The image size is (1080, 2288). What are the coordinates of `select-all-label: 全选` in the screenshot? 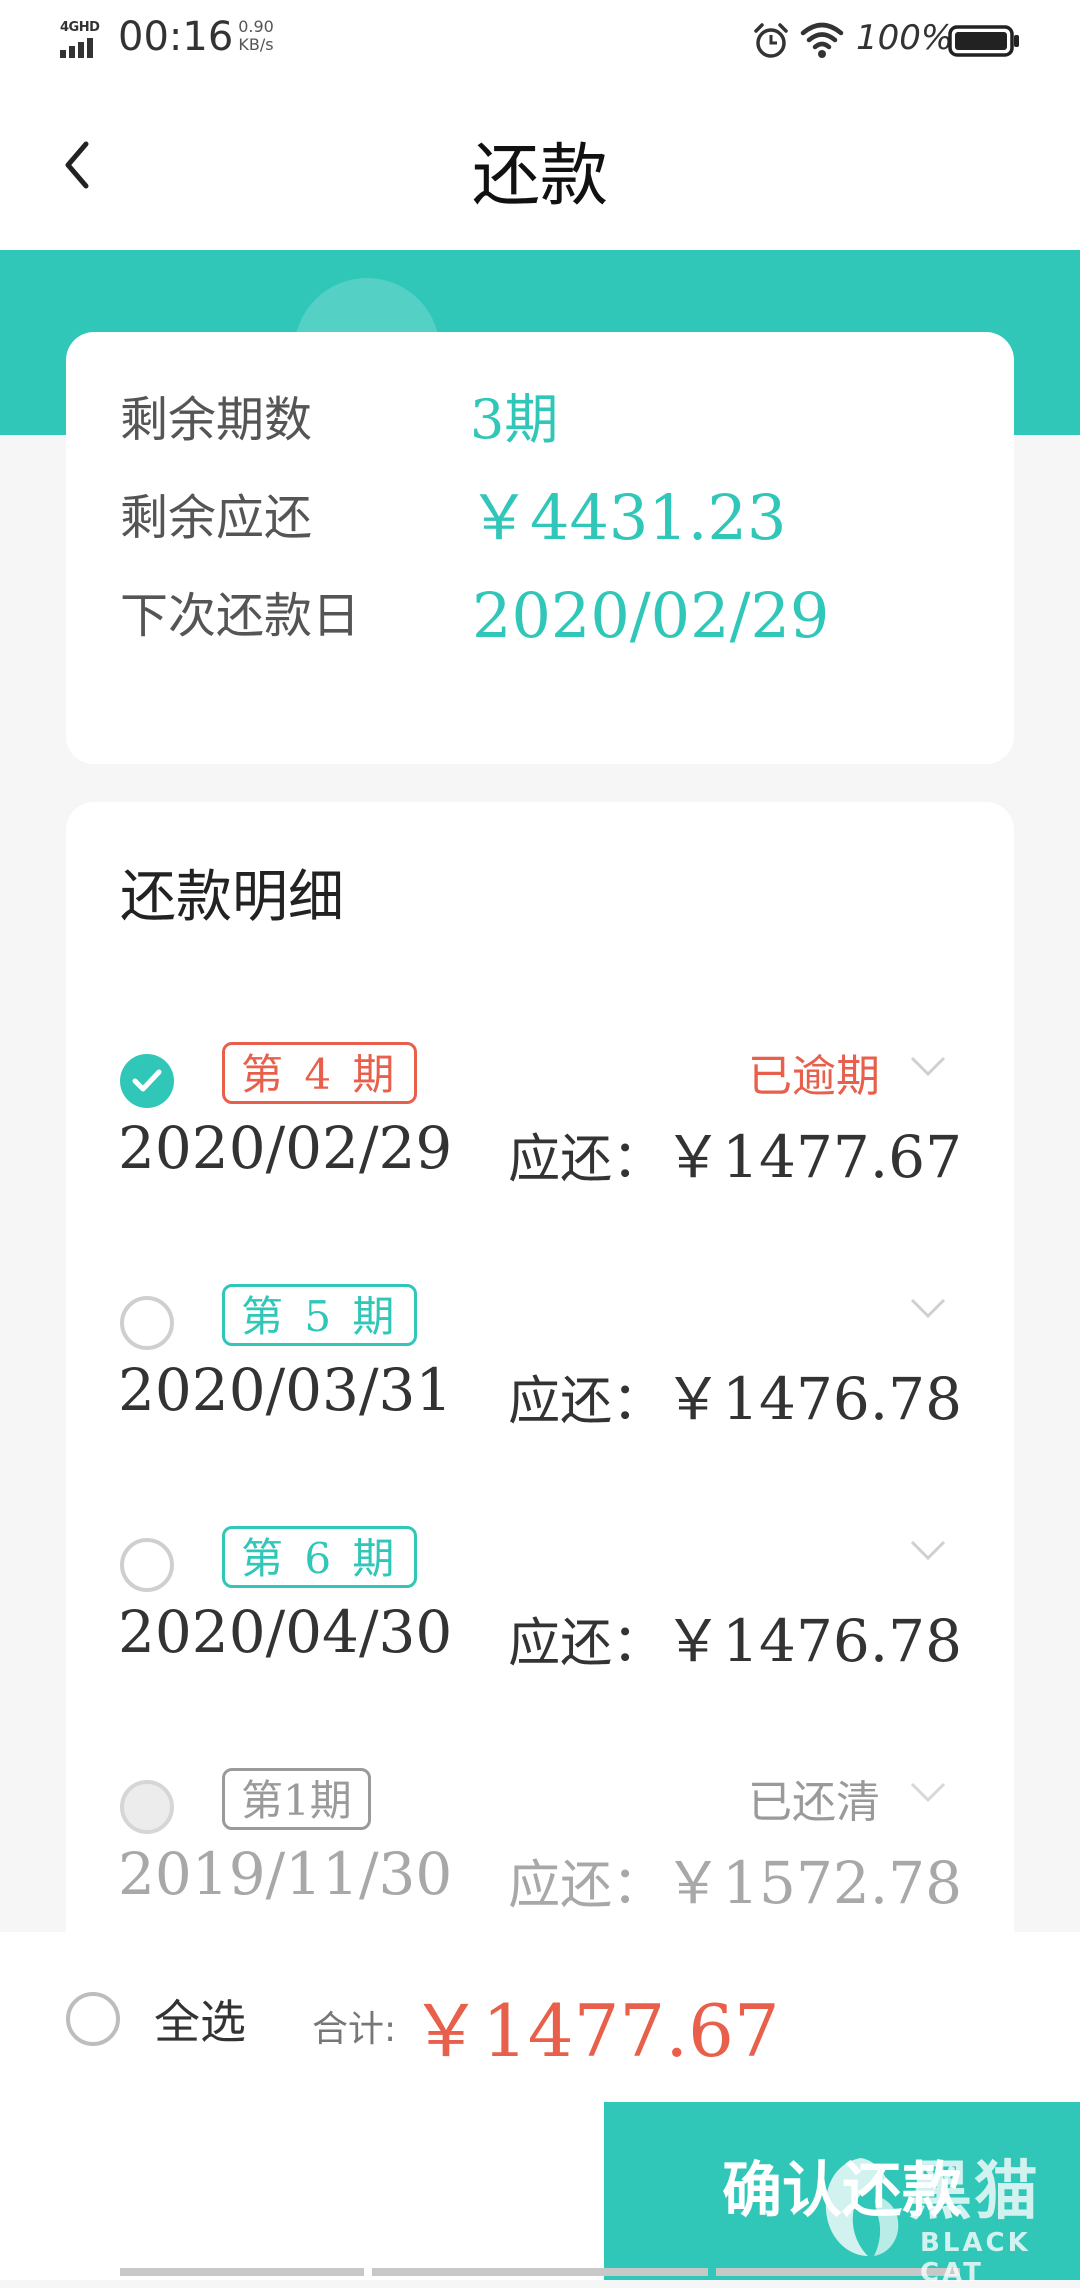 It's located at (200, 2019).